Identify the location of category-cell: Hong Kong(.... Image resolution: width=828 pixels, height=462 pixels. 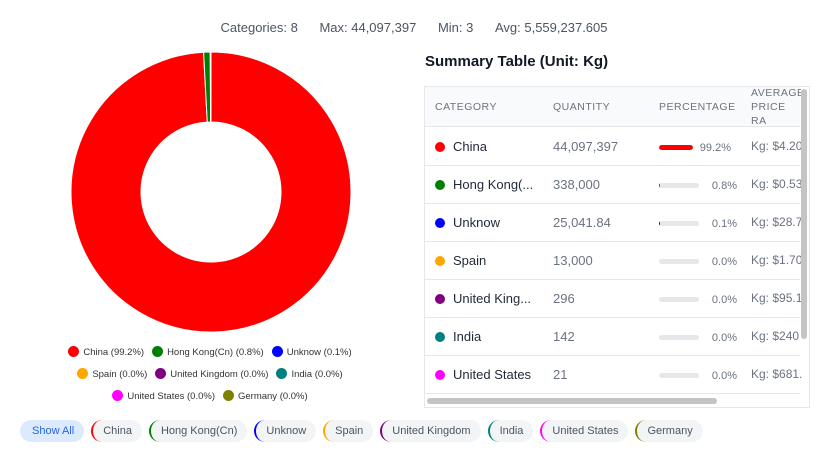
(484, 184).